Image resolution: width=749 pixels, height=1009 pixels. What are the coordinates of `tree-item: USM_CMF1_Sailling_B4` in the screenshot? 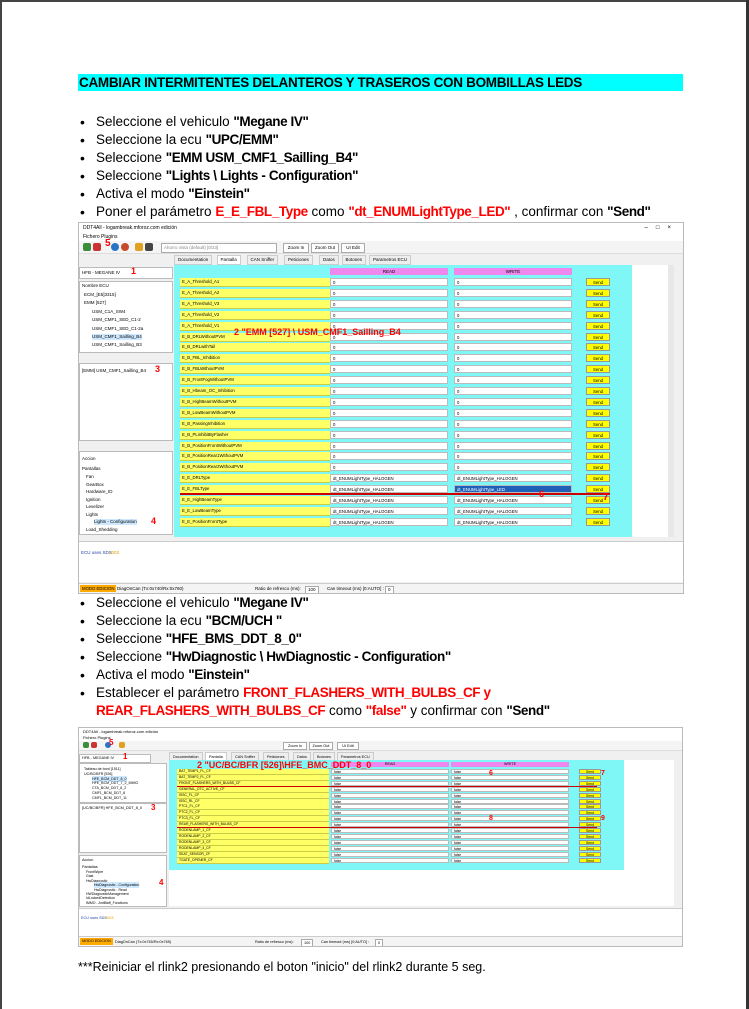 It's located at (117, 337).